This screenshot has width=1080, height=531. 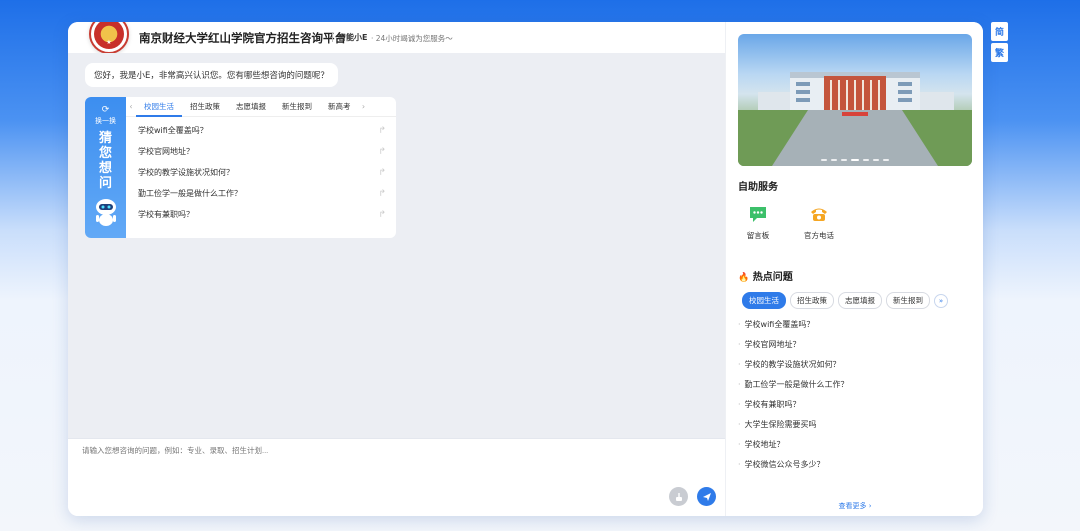 I want to click on list-item: 勤工俭学一般是做什么工作？ ↱, so click(x=261, y=193).